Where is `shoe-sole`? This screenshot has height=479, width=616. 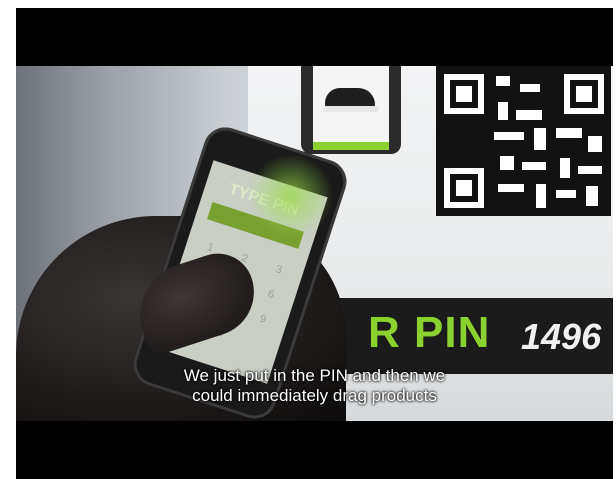
shoe-sole is located at coordinates (351, 109).